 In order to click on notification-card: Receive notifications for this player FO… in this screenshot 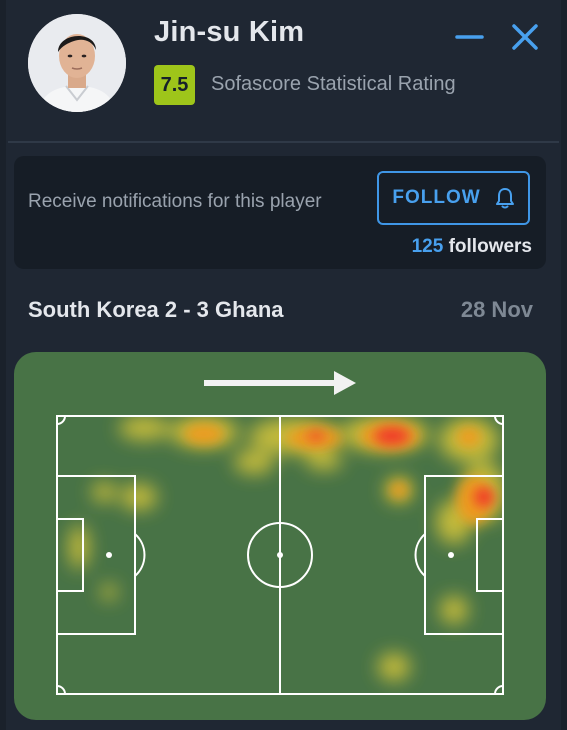, I will do `click(280, 212)`.